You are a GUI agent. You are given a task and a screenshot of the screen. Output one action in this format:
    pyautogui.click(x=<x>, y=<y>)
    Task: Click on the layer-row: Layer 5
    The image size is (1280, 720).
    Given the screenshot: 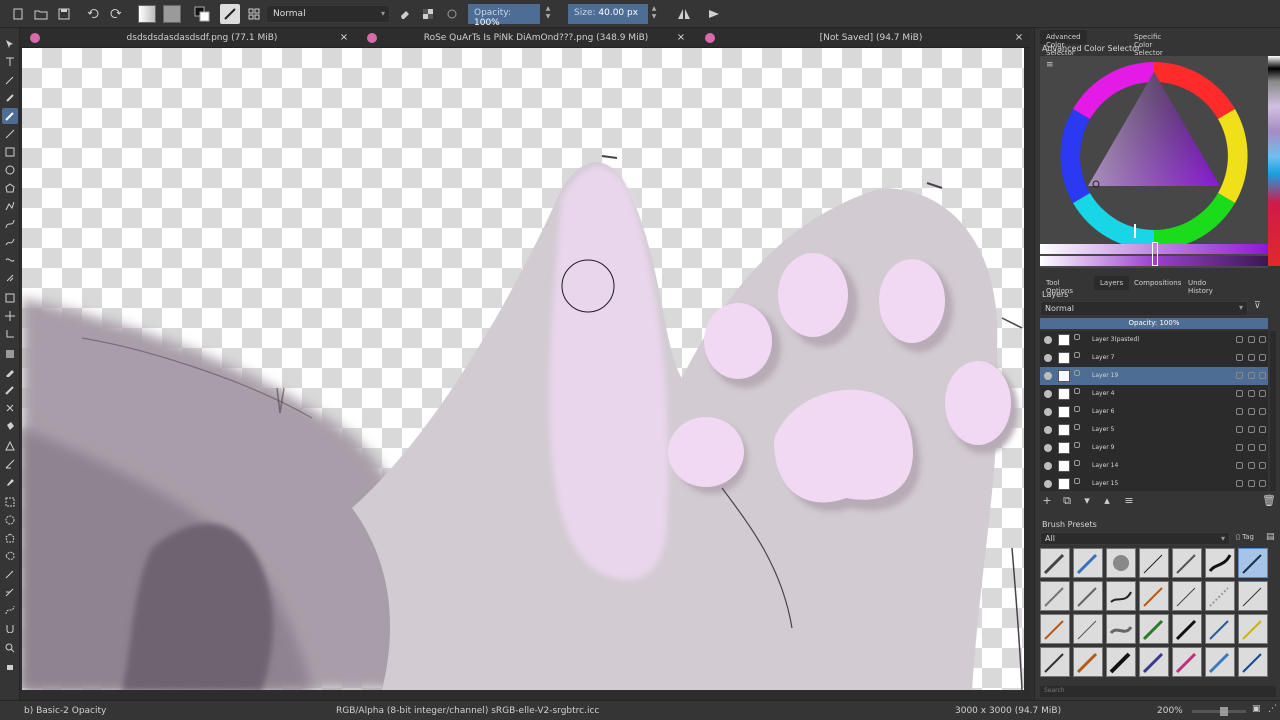 What is the action you would take?
    pyautogui.click(x=1154, y=430)
    